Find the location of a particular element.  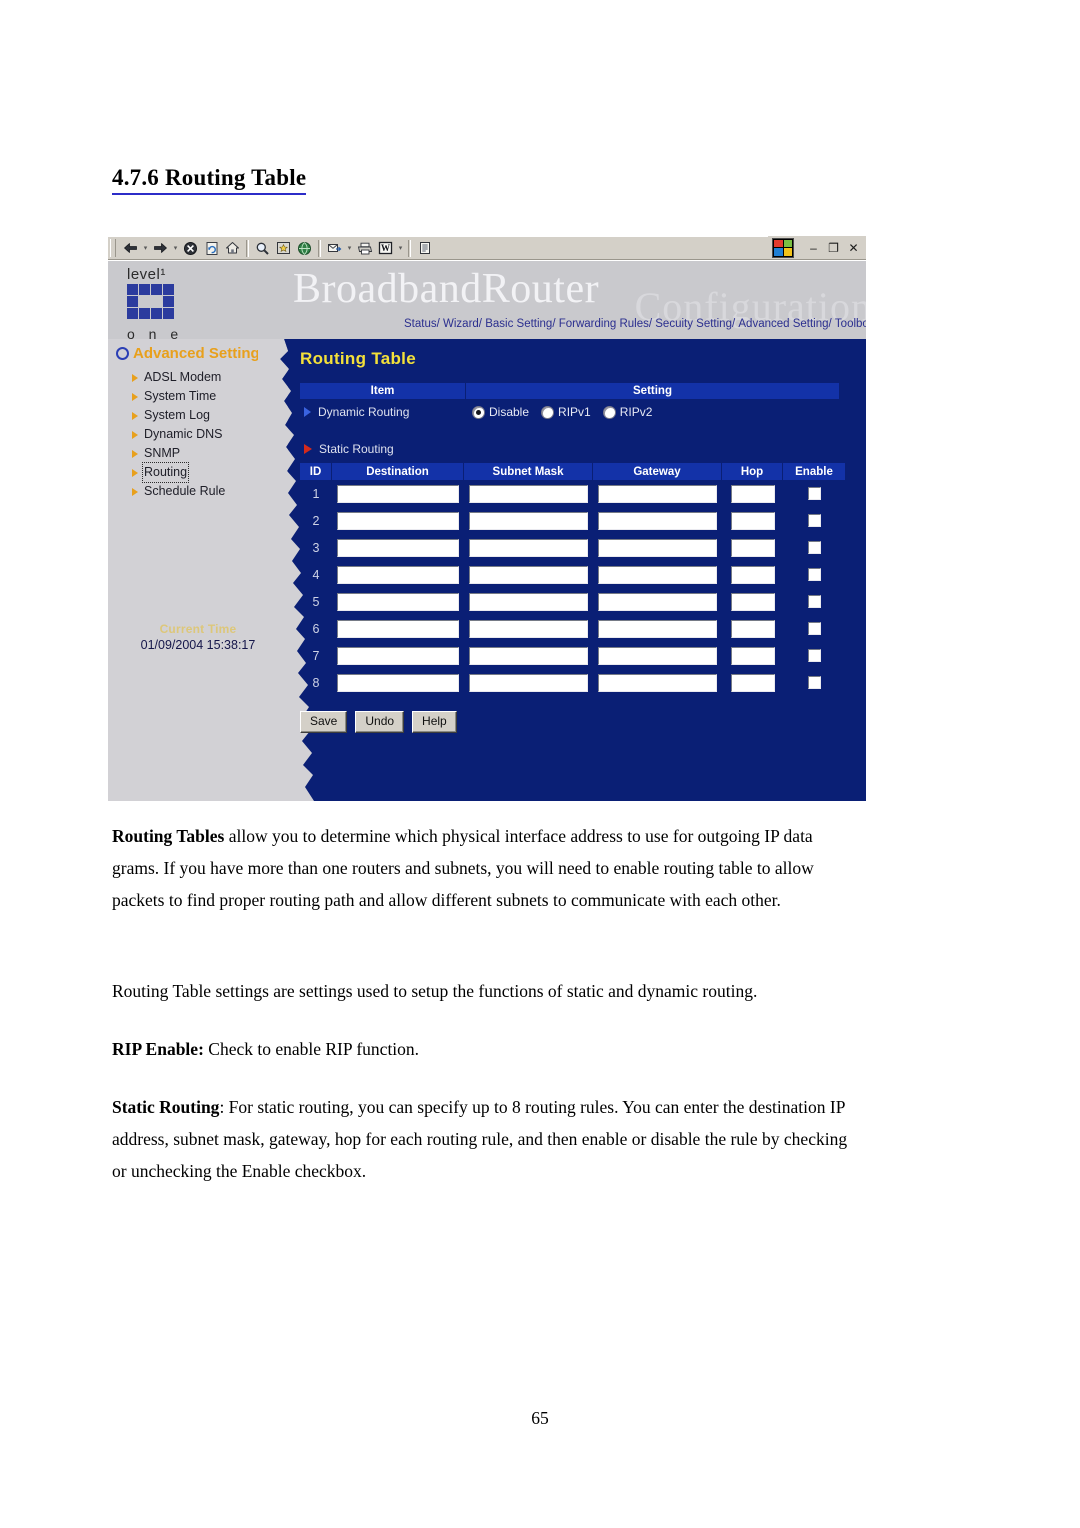

radio-ripv1: RIPv1 is located at coordinates (566, 412).